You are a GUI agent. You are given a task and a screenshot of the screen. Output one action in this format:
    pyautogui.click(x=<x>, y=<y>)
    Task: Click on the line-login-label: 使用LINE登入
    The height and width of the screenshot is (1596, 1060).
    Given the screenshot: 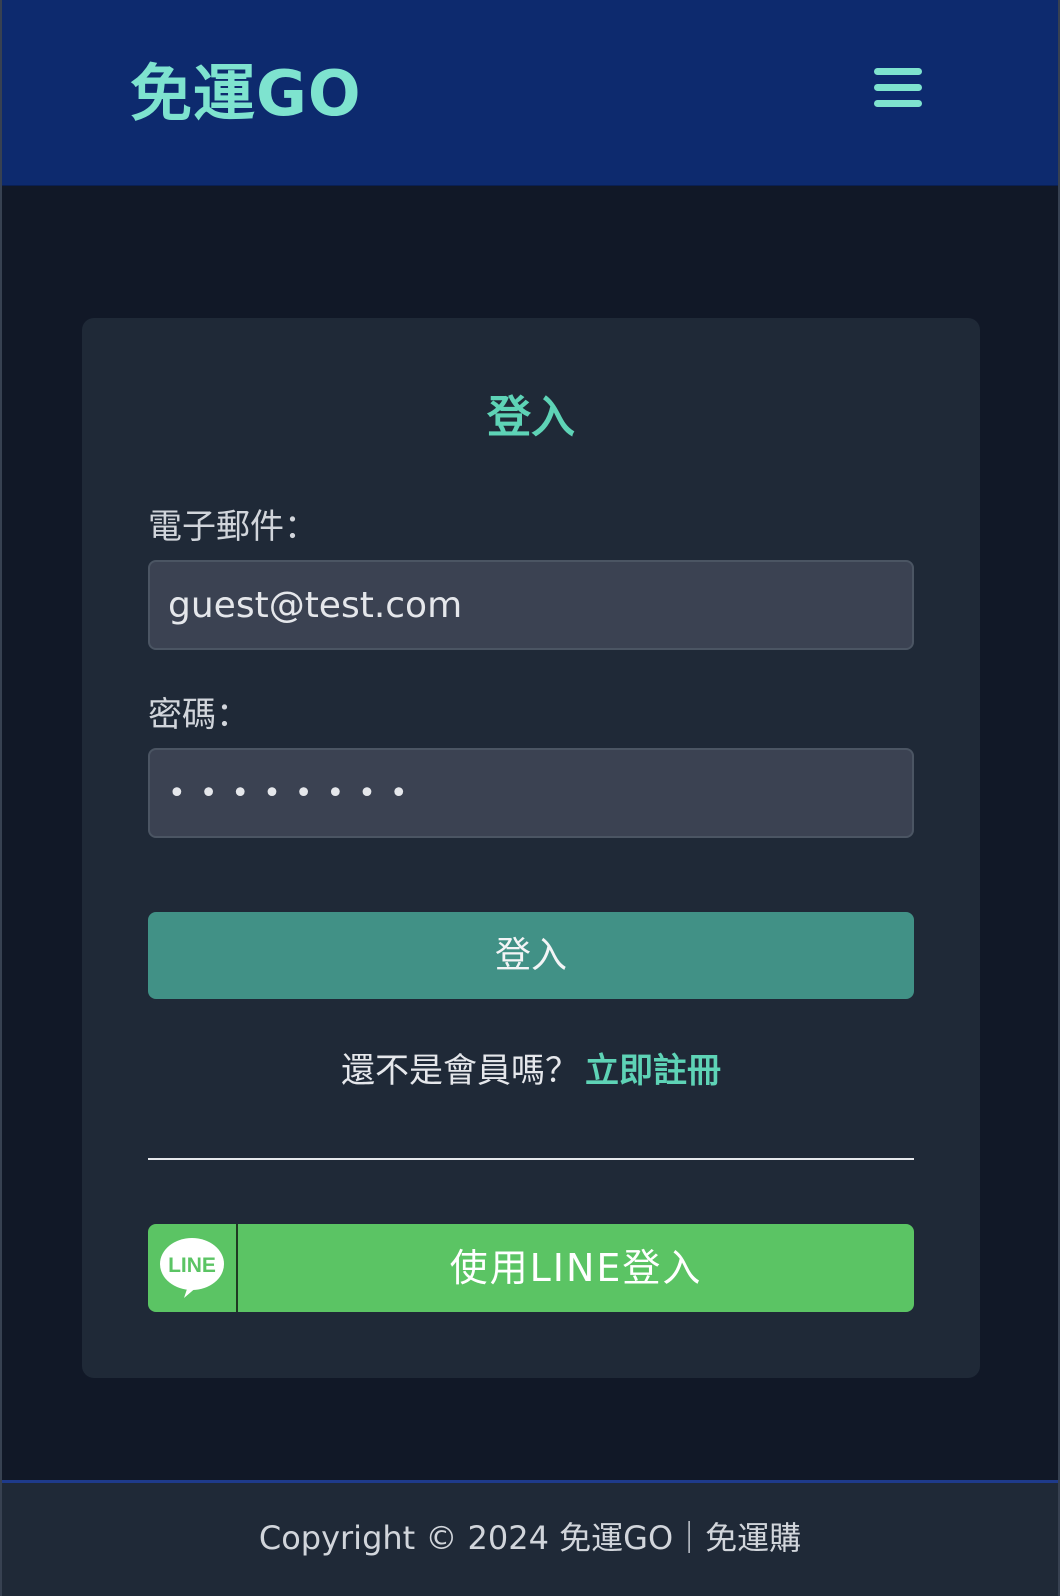 What is the action you would take?
    pyautogui.click(x=576, y=1268)
    